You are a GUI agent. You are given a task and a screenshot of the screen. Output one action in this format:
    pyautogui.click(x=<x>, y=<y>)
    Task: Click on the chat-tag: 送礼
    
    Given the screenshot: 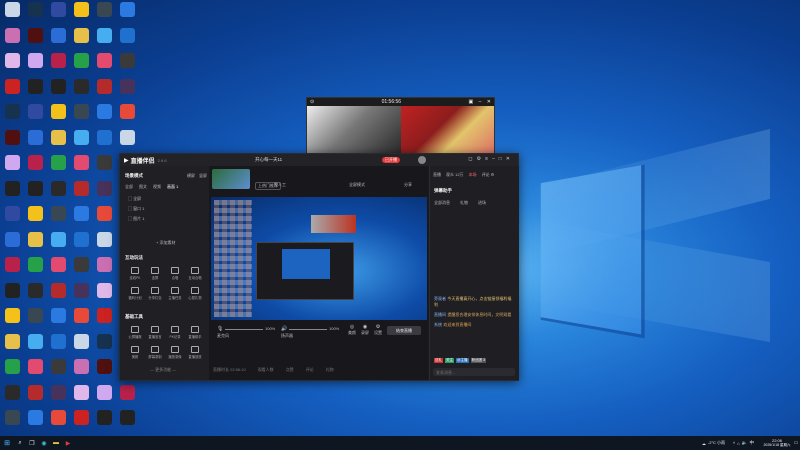 What is the action you would take?
    pyautogui.click(x=438, y=360)
    